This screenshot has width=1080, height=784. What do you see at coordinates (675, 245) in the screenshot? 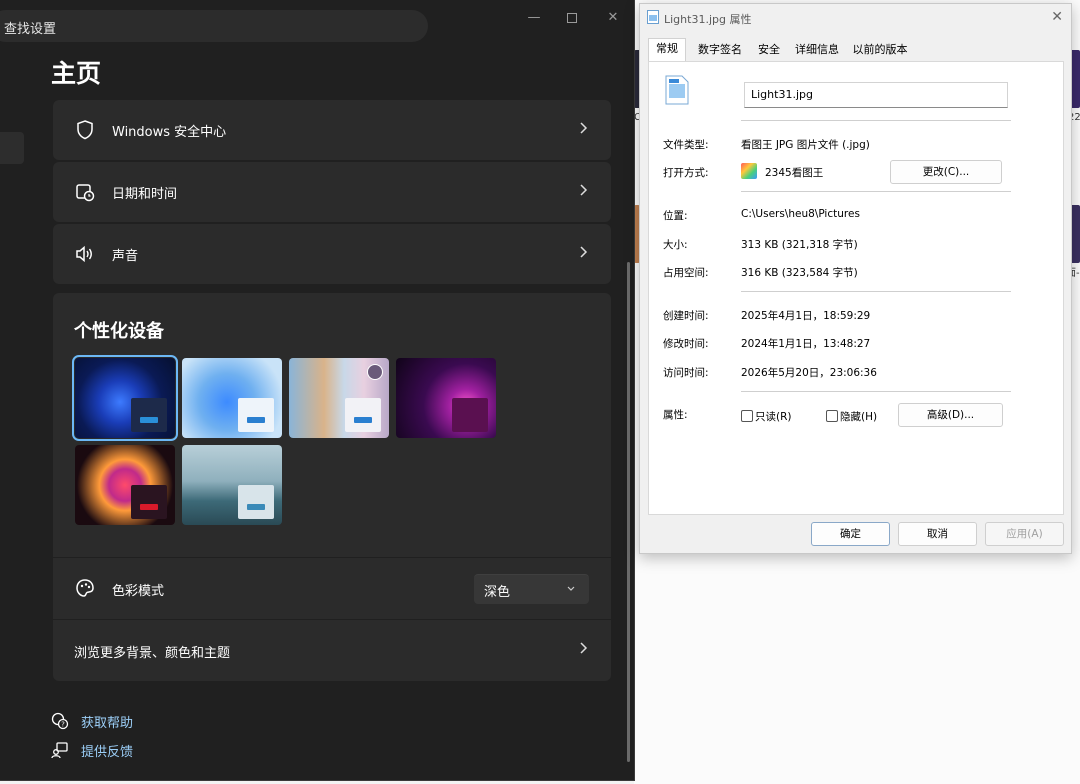
I see `size-label: 大小:` at bounding box center [675, 245].